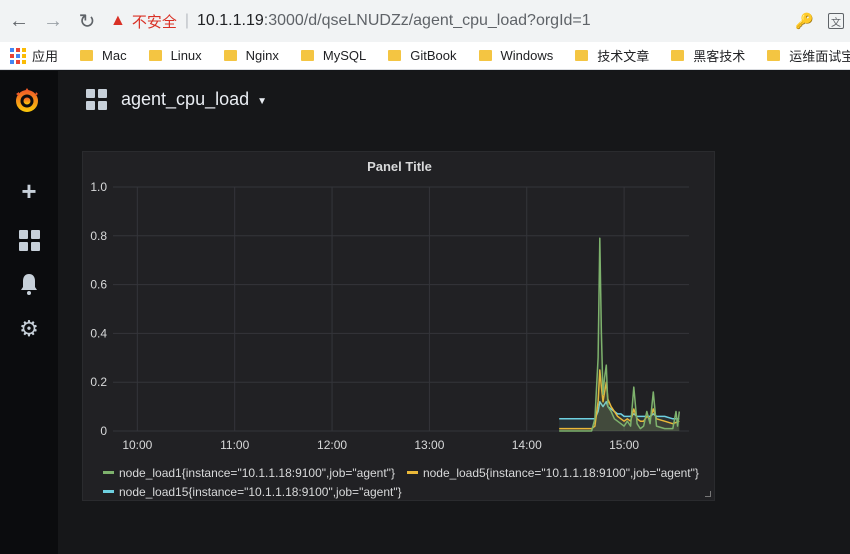  I want to click on bookmark-item: 技术文章, so click(606, 55).